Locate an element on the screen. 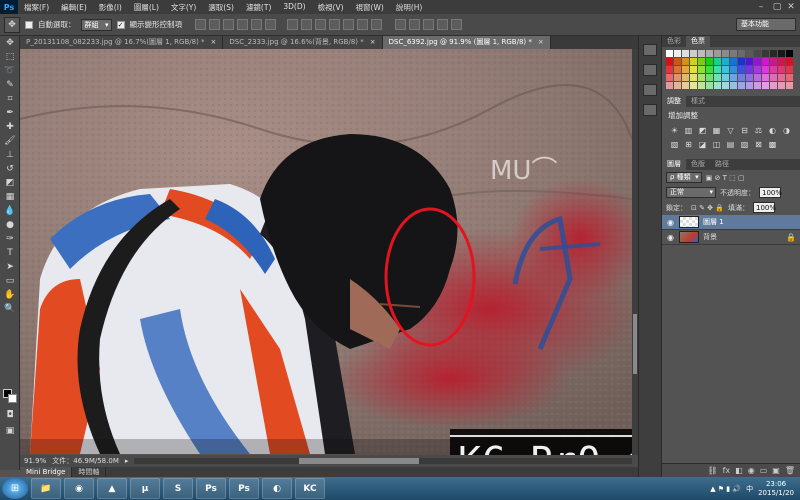 The image size is (800, 500). layer-kind-dropdown: ρ 種類 is located at coordinates (684, 177).